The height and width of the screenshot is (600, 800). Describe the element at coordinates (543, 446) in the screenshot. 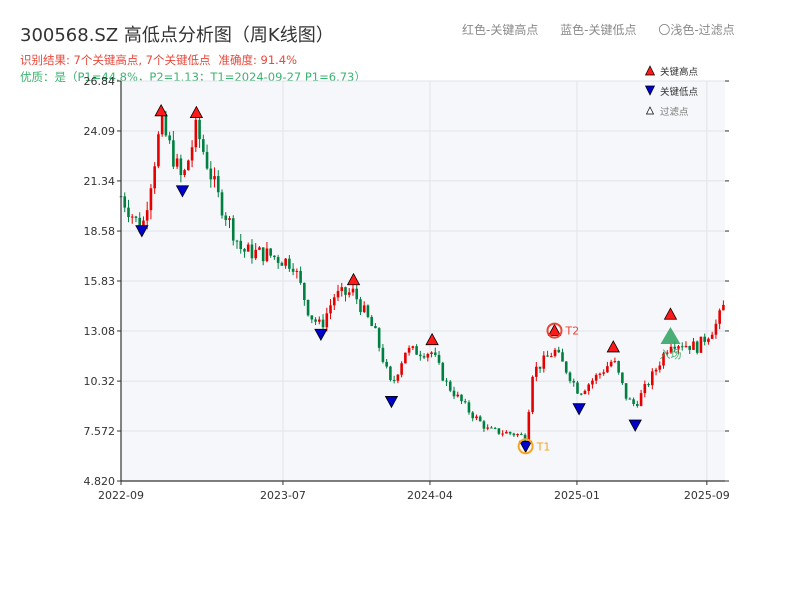

I see `t1-label: T1` at that location.